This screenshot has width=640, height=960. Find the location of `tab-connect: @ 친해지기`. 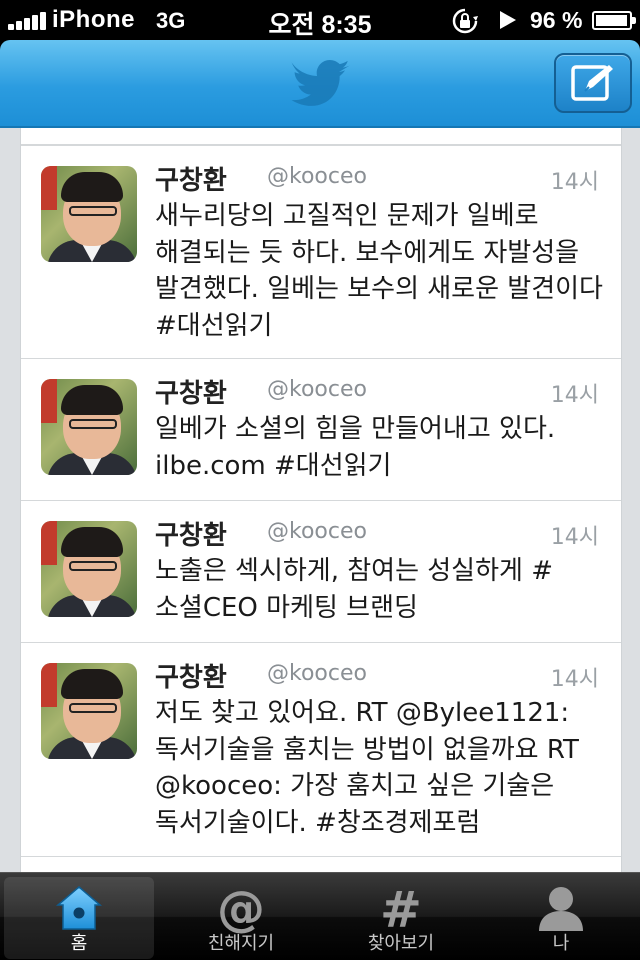

tab-connect: @ 친해지기 is located at coordinates (241, 918).